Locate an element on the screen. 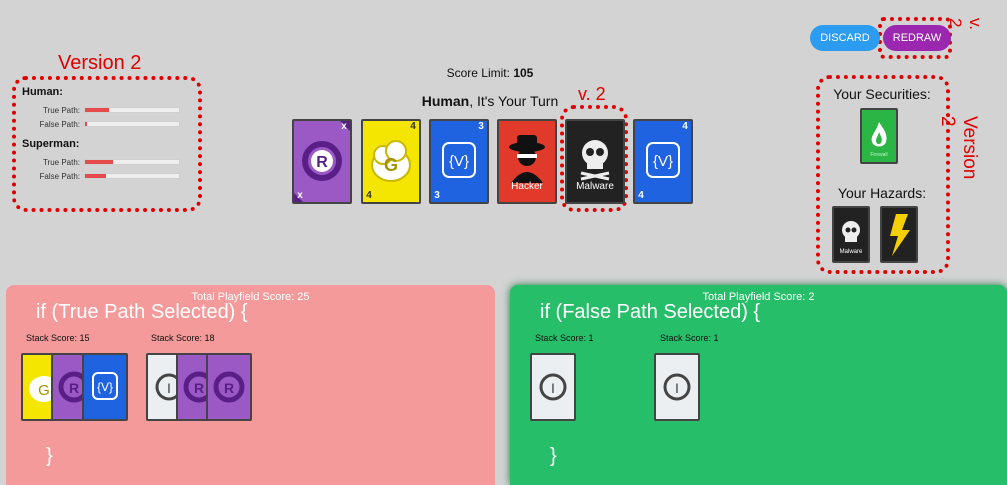 The height and width of the screenshot is (485, 1007). security-card-firewall: Firewall is located at coordinates (879, 136).